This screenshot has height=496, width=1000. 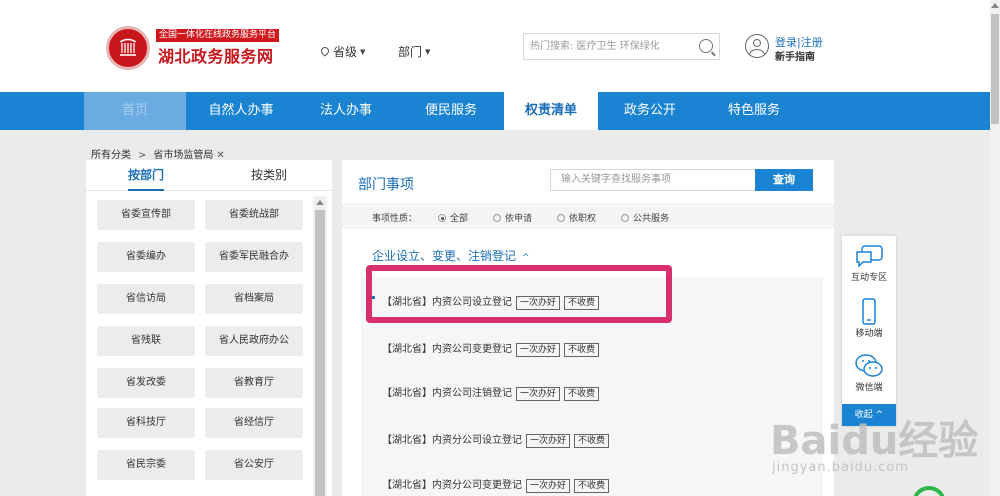 What do you see at coordinates (874, 441) in the screenshot?
I see `watermark-text: Baidu经验` at bounding box center [874, 441].